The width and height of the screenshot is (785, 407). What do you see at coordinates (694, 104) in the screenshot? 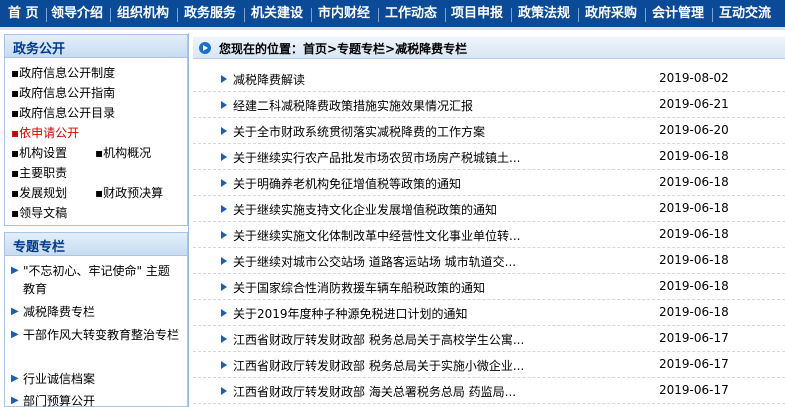
I see `article-date: 2019-06-21` at bounding box center [694, 104].